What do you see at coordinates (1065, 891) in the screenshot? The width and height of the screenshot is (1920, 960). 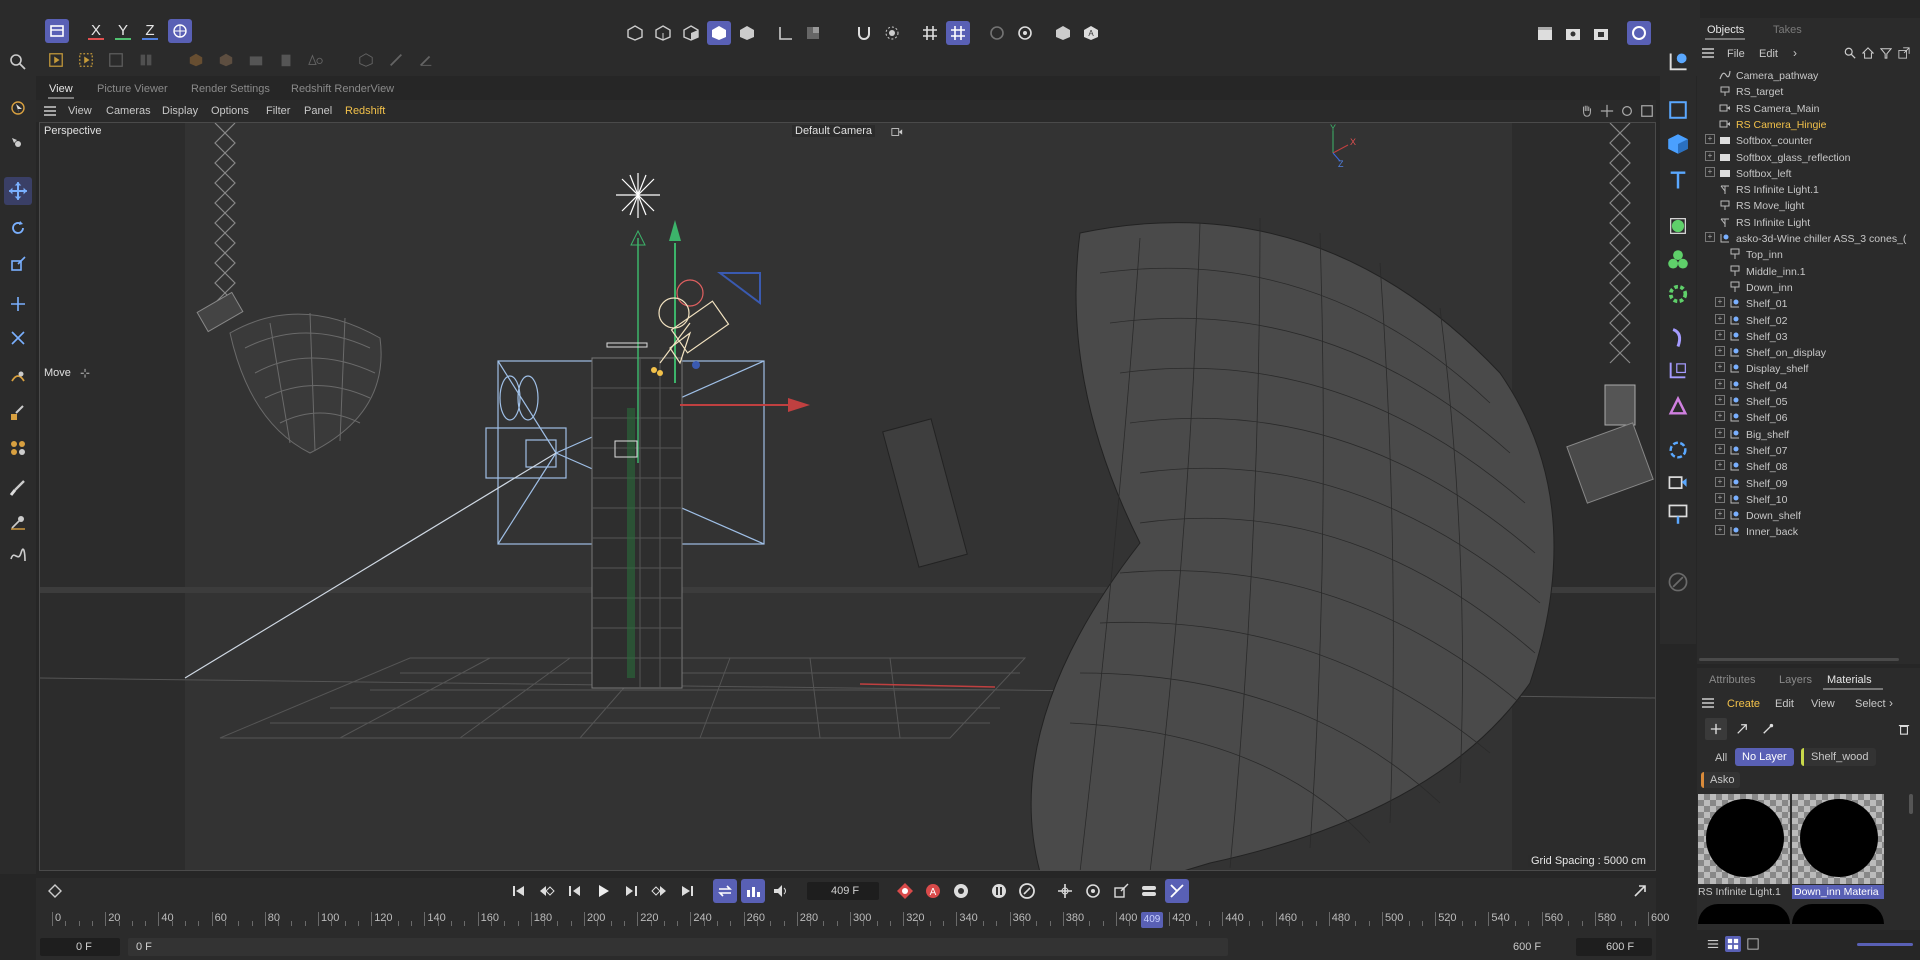 I see `key-move-icon` at bounding box center [1065, 891].